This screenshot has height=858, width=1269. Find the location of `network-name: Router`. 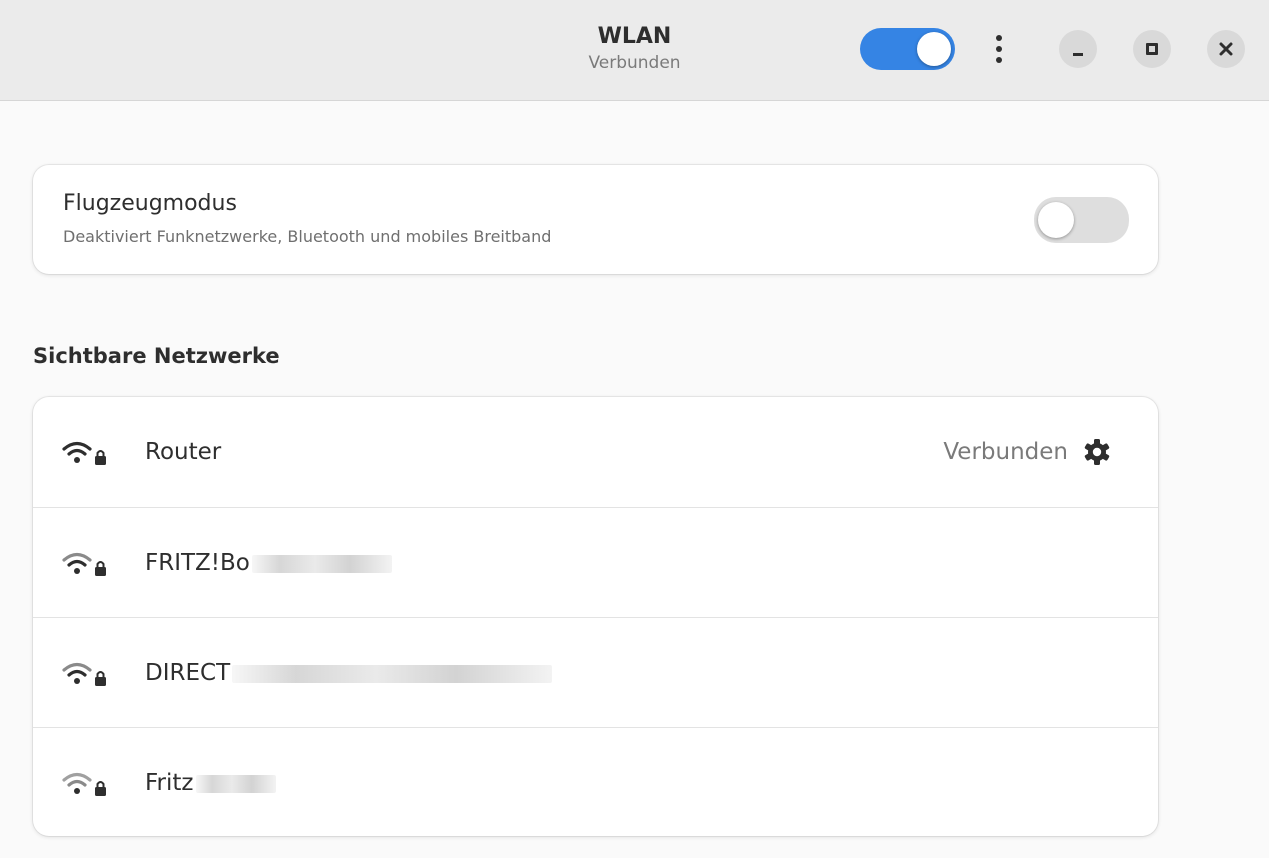

network-name: Router is located at coordinates (183, 452).